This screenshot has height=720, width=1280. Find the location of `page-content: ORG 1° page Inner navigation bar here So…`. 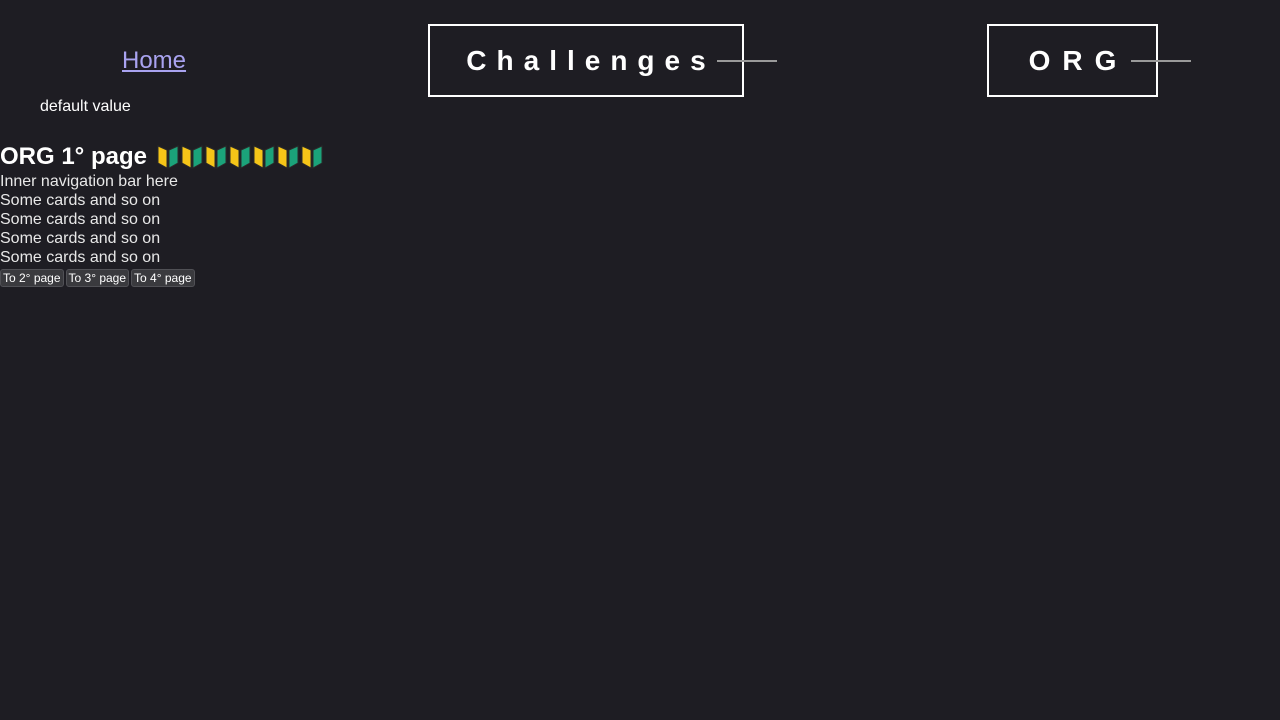

page-content: ORG 1° page Inner navigation bar here So… is located at coordinates (161, 214).